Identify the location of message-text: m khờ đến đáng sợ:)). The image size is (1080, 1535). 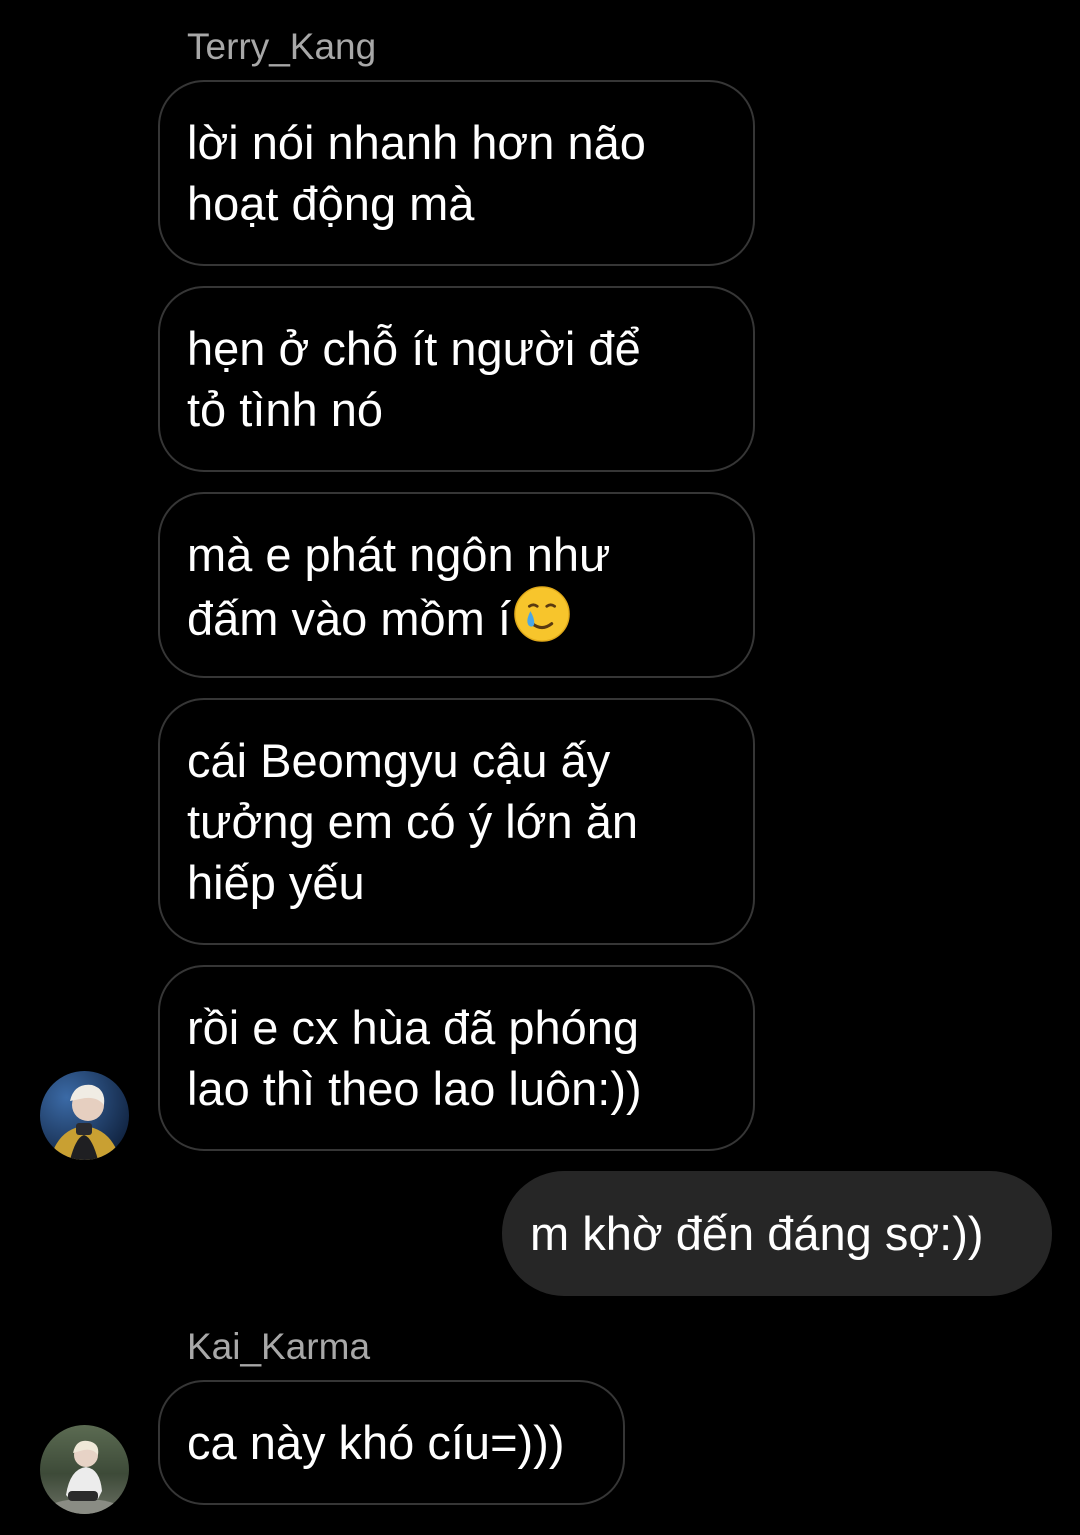
(757, 1233).